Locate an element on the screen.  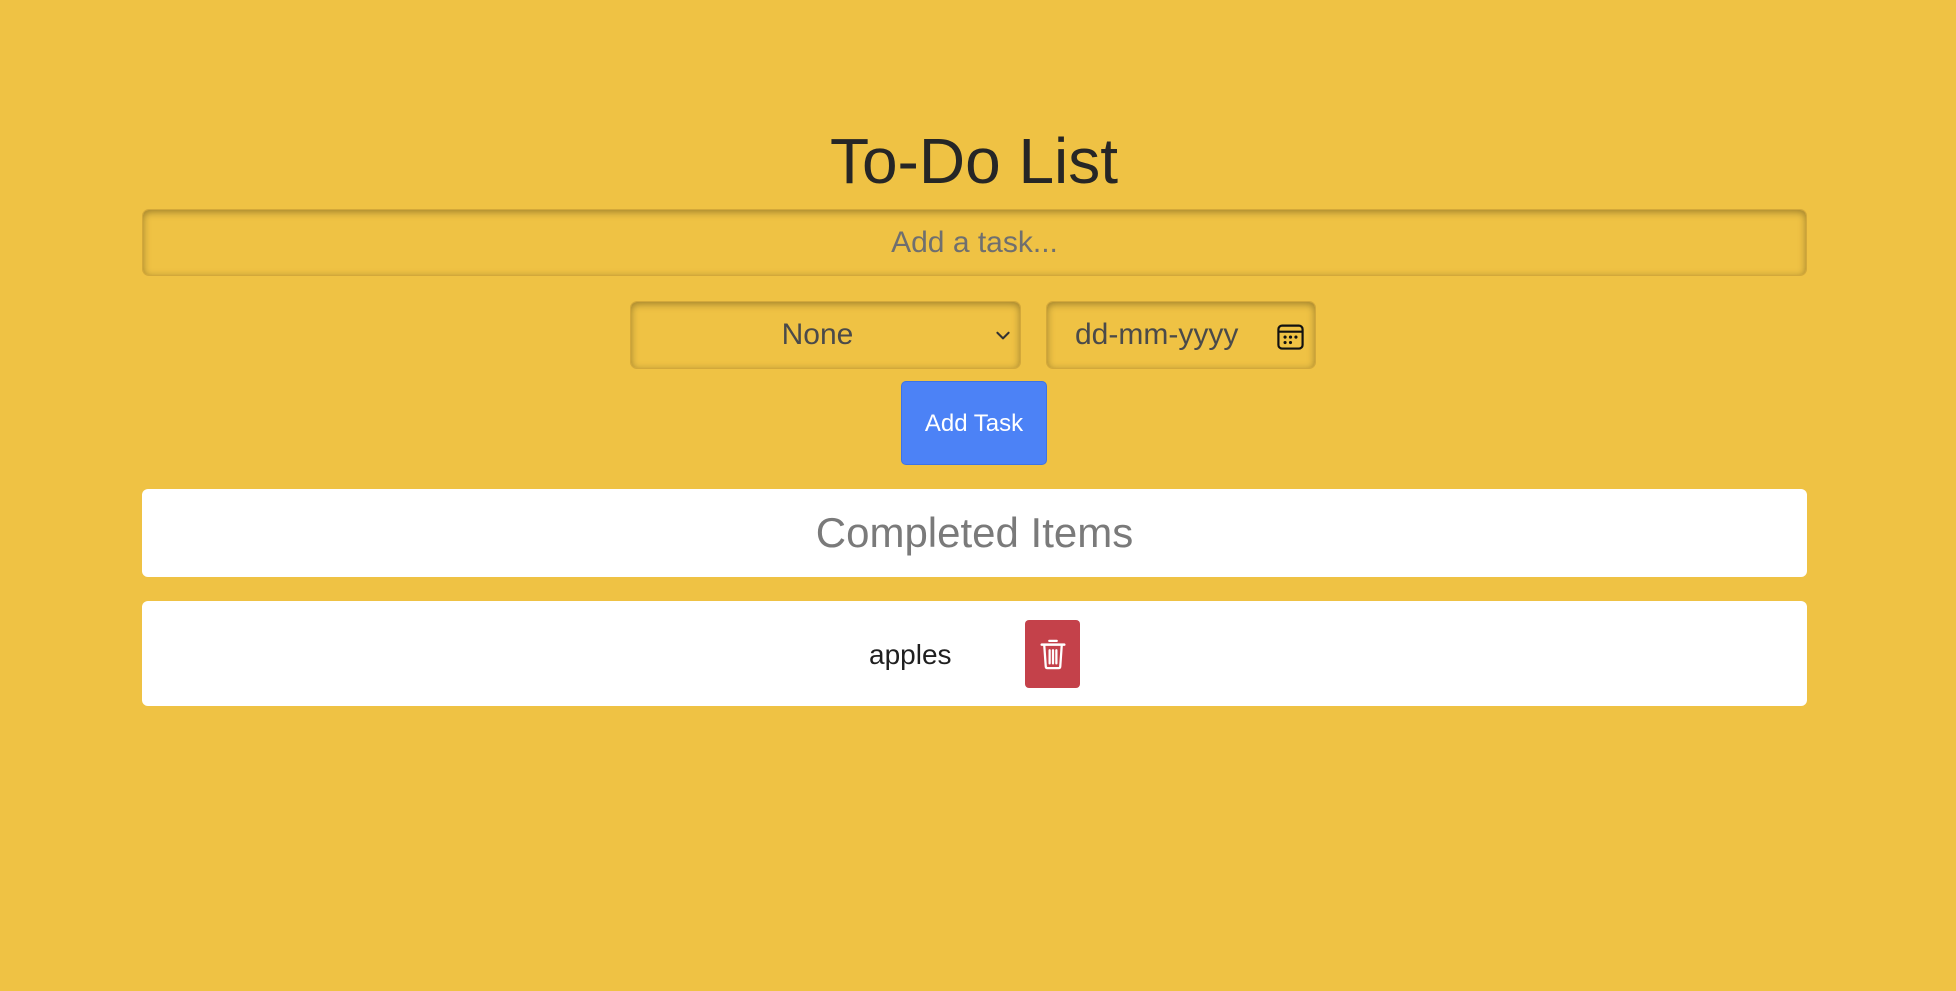
due-date-input: dd-mm-yyyy is located at coordinates (1181, 335).